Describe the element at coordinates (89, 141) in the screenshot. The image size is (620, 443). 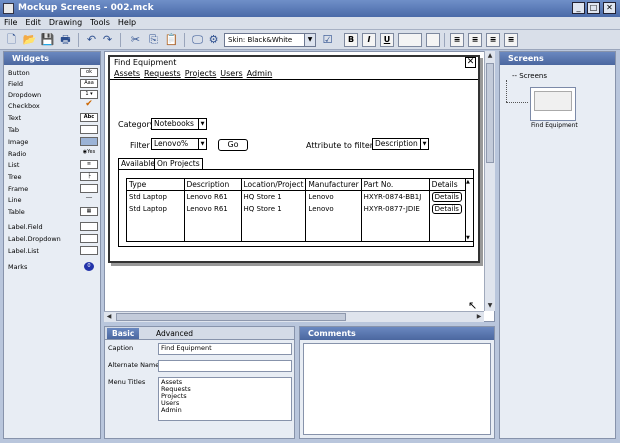
I see `image-icon` at that location.